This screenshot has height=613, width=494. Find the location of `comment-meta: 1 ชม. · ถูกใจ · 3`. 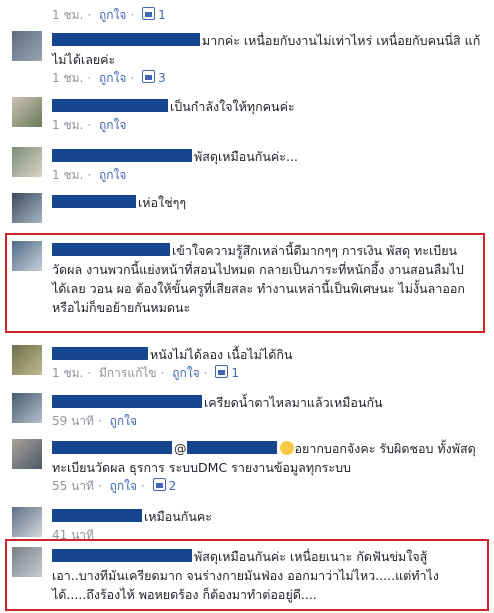

comment-meta: 1 ชม. · ถูกใจ · 3 is located at coordinates (109, 77).